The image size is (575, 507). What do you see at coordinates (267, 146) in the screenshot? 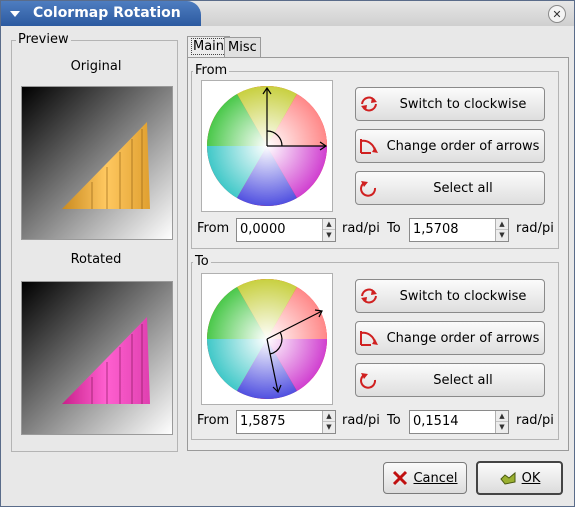
I see `from-color-wheel` at bounding box center [267, 146].